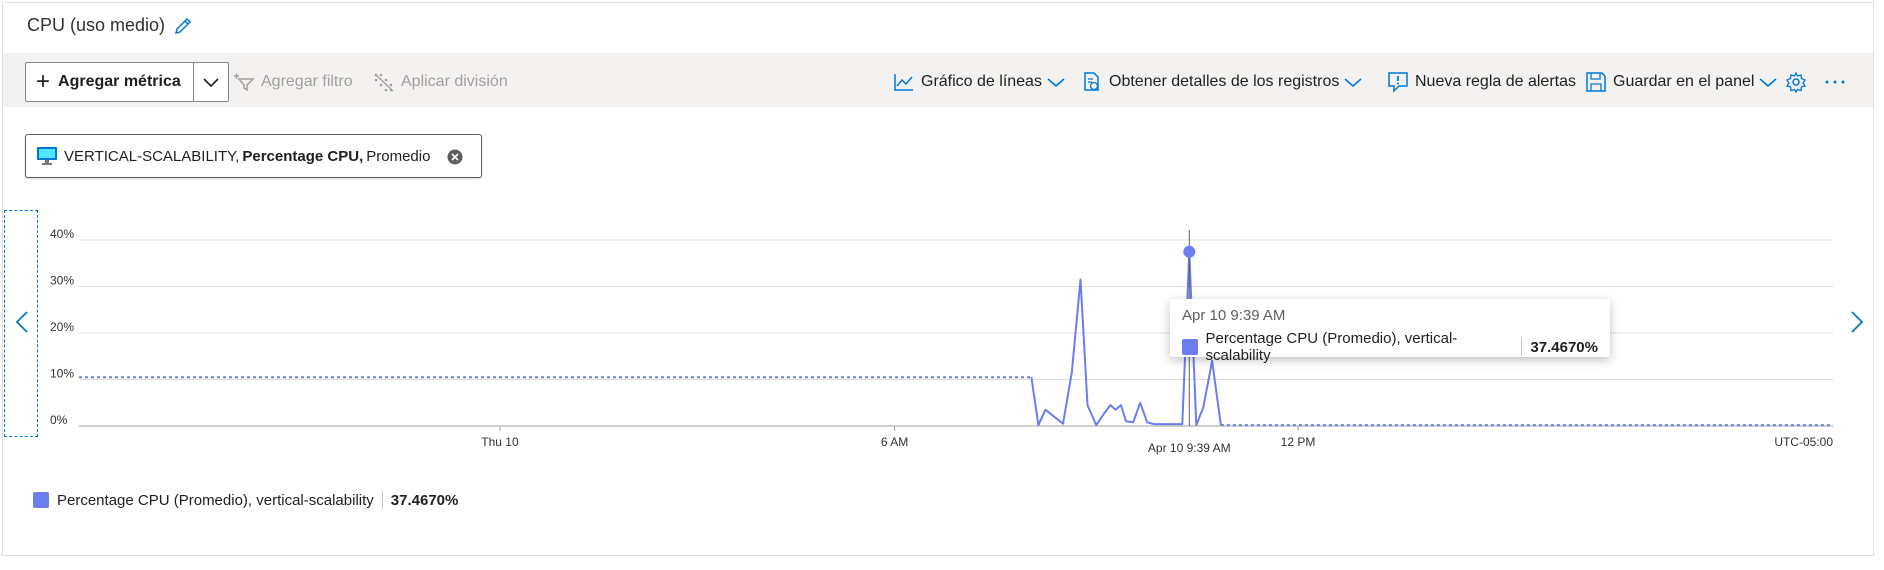  I want to click on x-hover-label: Apr 10 9:39 AM, so click(1189, 448).